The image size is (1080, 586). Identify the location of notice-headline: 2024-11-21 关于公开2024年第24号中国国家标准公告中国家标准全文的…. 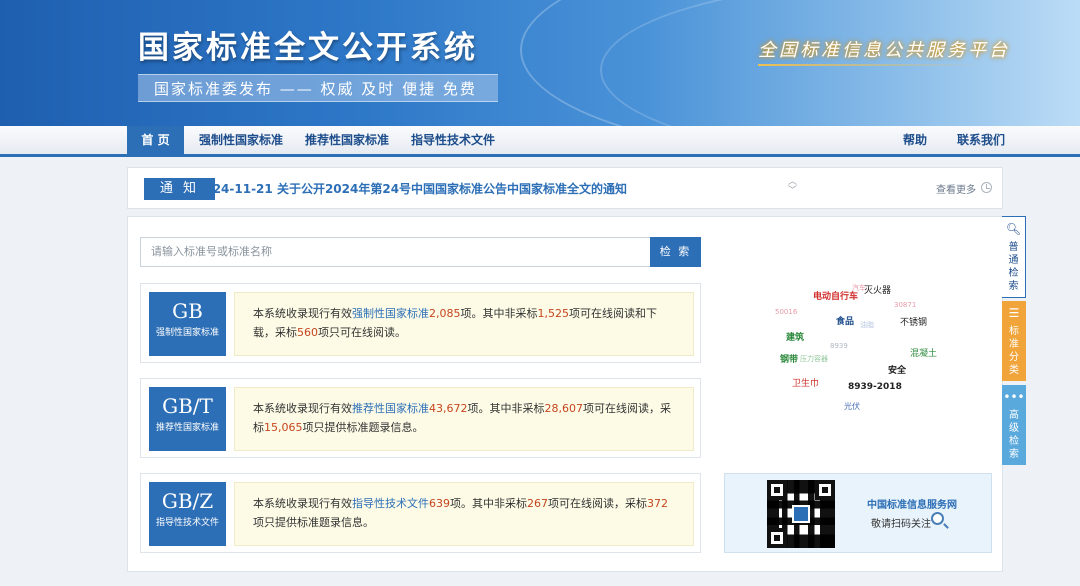
(411, 188).